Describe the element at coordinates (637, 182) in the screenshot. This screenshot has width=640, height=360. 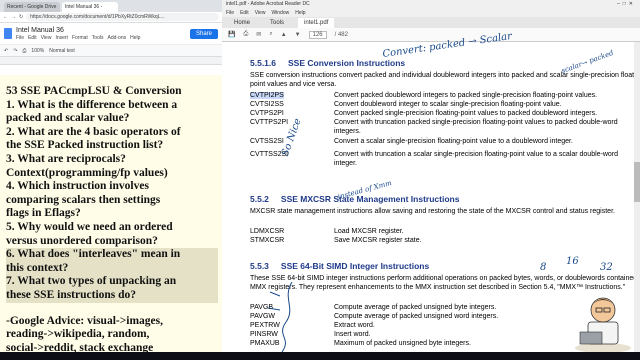
I see `scroll-thumb` at that location.